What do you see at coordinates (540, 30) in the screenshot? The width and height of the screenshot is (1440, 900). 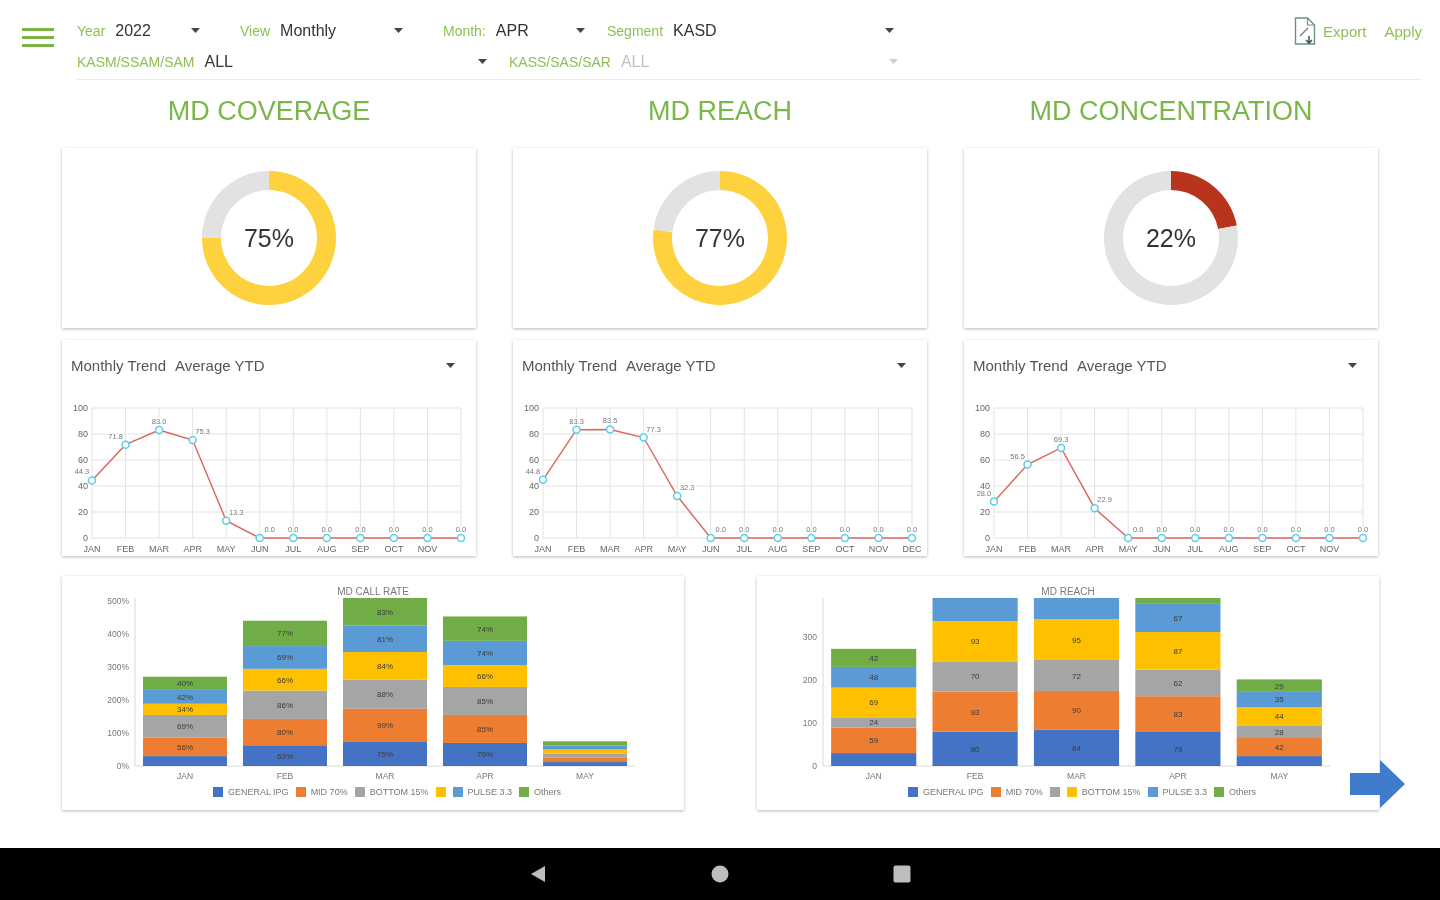 I see `filter-dropdown: APR` at bounding box center [540, 30].